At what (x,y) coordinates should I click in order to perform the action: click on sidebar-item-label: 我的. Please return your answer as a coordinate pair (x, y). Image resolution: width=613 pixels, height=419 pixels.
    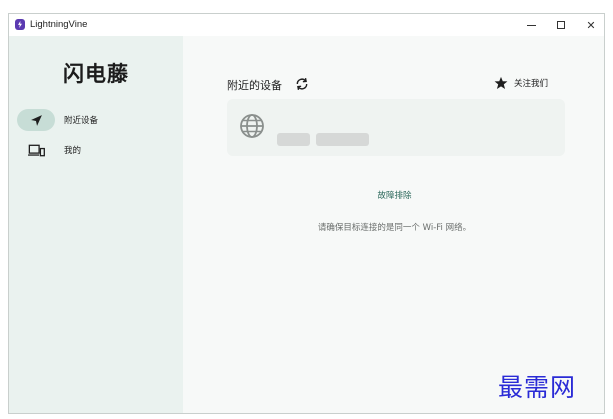
    Looking at the image, I should click on (73, 151).